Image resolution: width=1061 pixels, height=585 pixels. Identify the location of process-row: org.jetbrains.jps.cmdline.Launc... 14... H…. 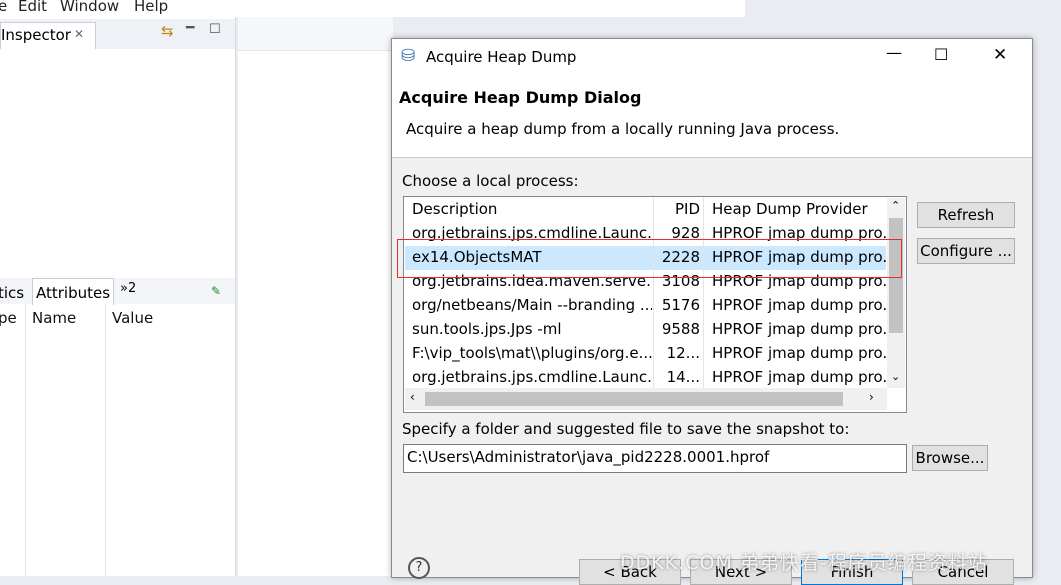
(645, 378).